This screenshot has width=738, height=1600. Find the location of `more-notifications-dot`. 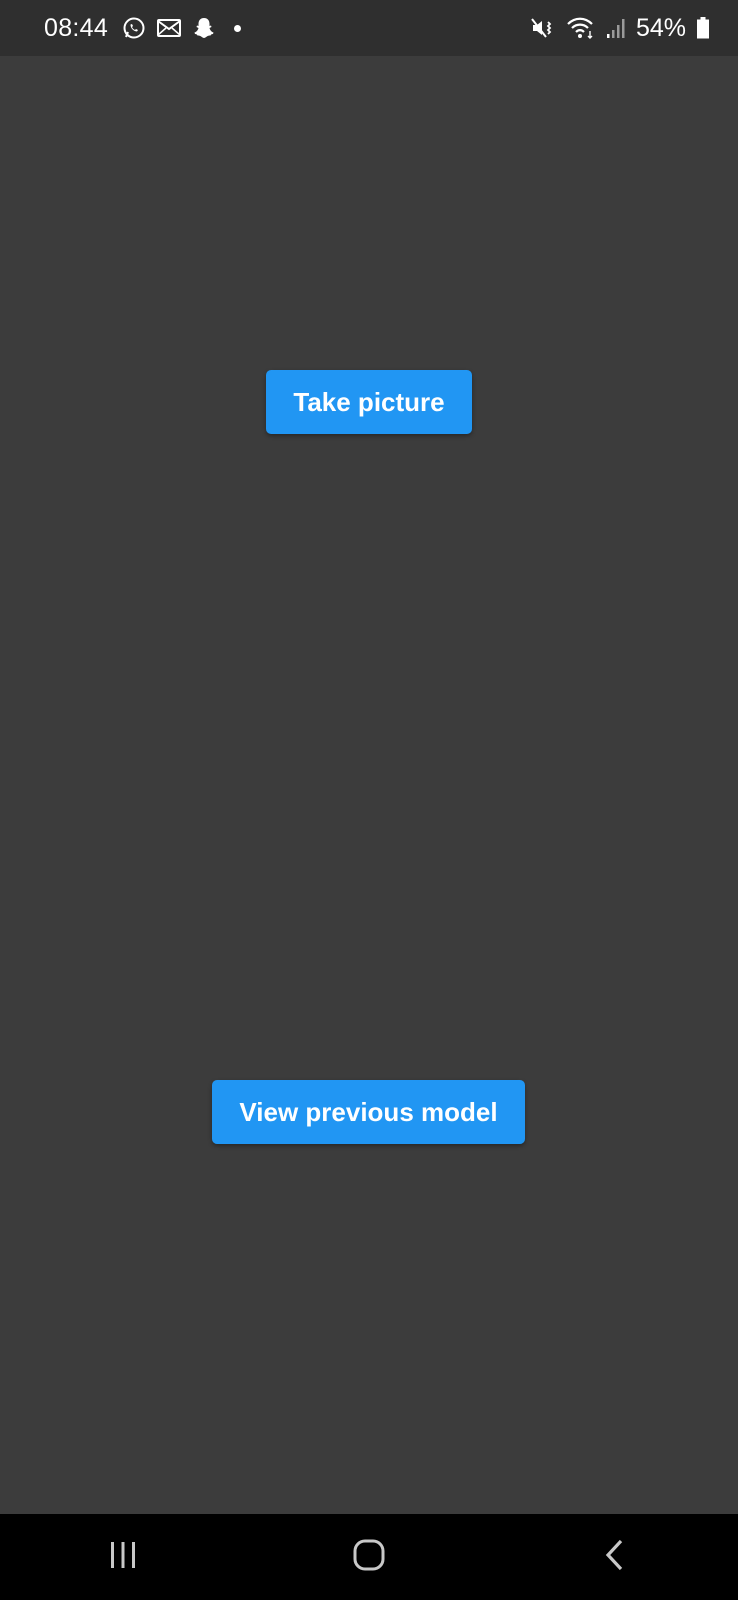

more-notifications-dot is located at coordinates (238, 28).